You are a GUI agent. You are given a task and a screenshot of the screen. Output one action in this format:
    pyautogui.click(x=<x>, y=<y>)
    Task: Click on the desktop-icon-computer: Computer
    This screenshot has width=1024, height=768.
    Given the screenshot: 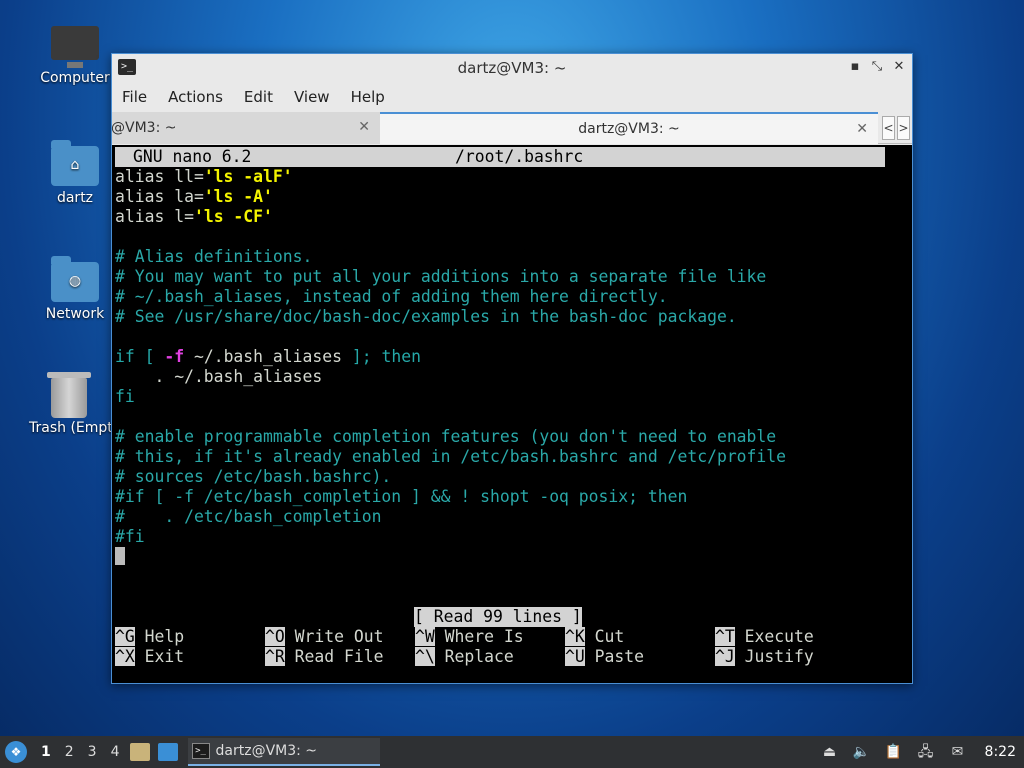 What is the action you would take?
    pyautogui.click(x=75, y=54)
    